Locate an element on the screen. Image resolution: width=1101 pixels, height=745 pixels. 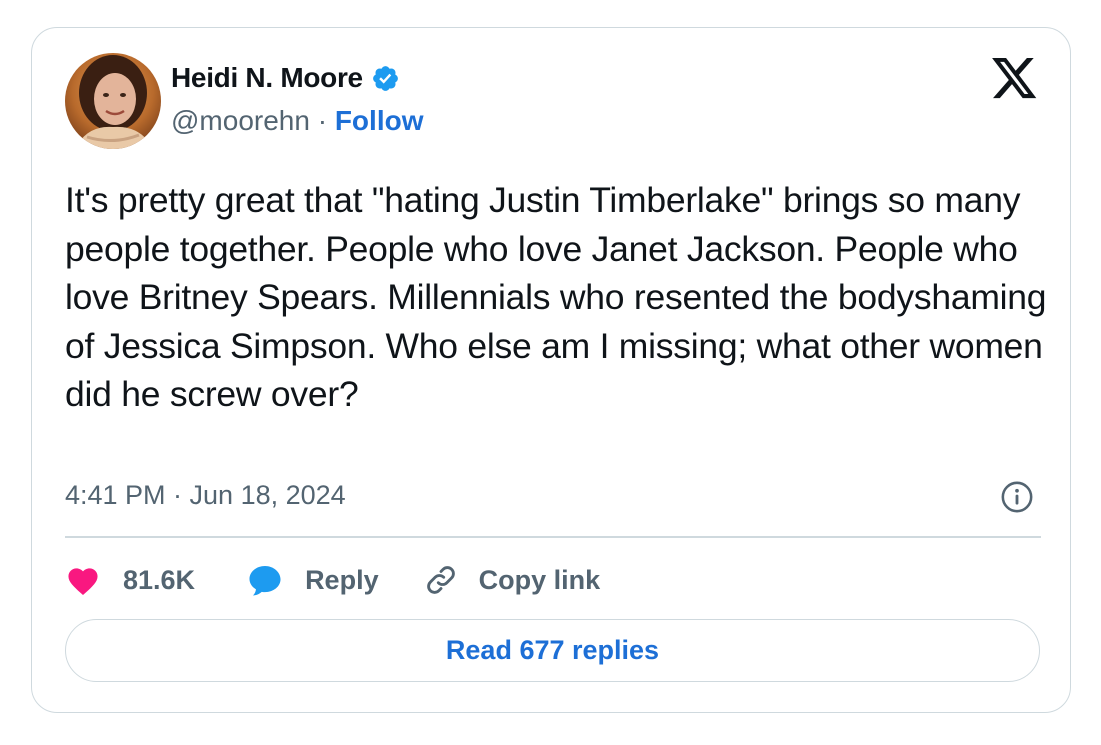
x-logo-icon is located at coordinates (1015, 79).